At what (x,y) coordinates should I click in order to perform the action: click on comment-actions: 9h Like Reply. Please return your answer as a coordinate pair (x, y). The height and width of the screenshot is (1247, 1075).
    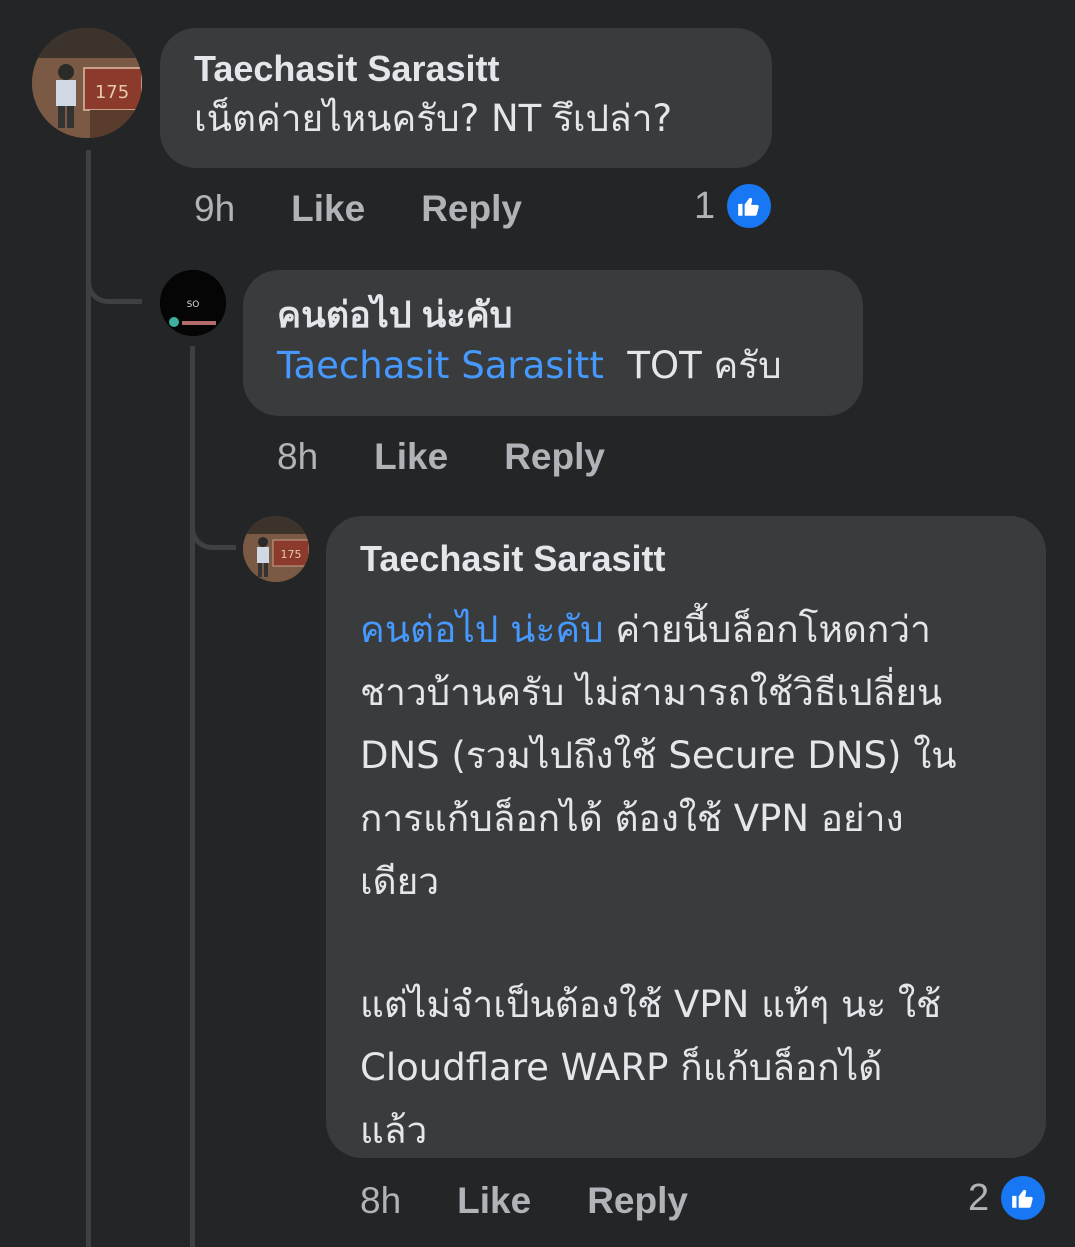
    Looking at the image, I should click on (386, 209).